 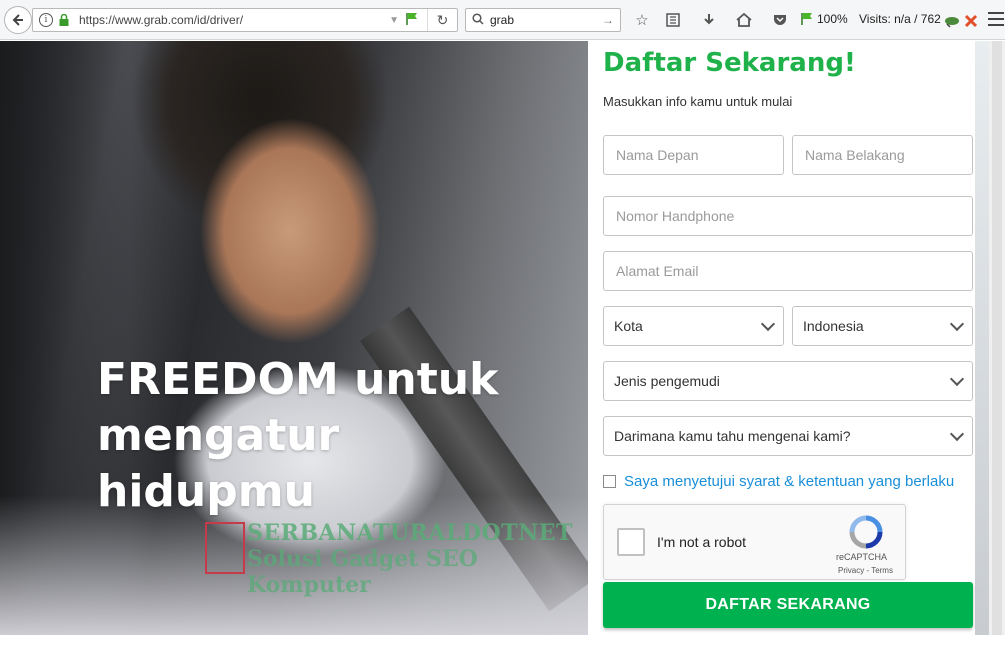 What do you see at coordinates (788, 381) in the screenshot?
I see `driver-type-select: Jenis pengemudi` at bounding box center [788, 381].